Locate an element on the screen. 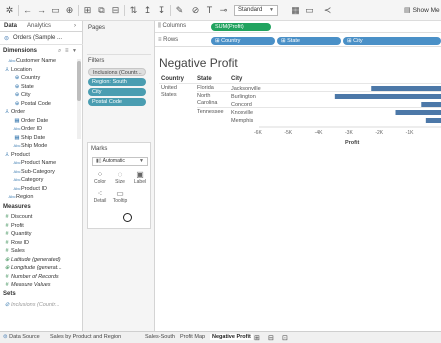  dimension-field-country: ⊕ Country is located at coordinates (27, 78).